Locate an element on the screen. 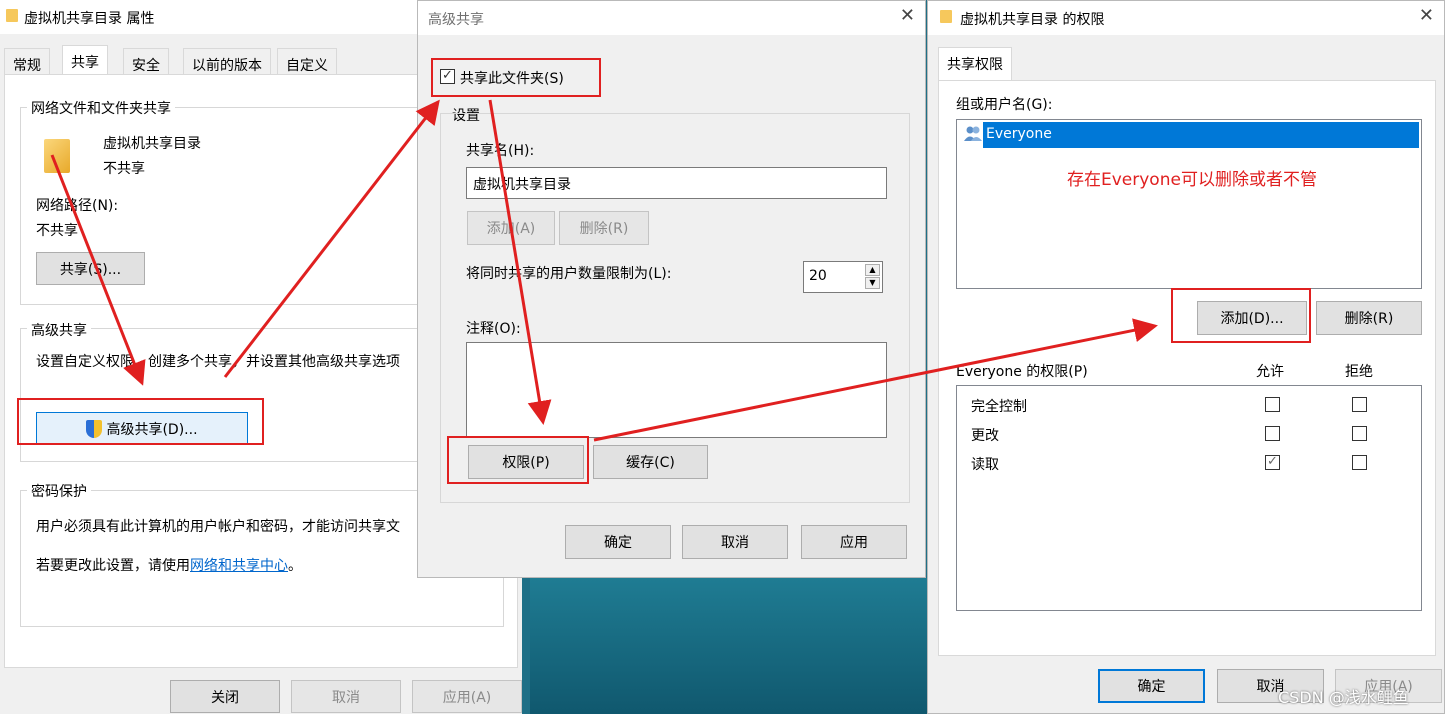  comment-label: 注释(O): is located at coordinates (493, 329).